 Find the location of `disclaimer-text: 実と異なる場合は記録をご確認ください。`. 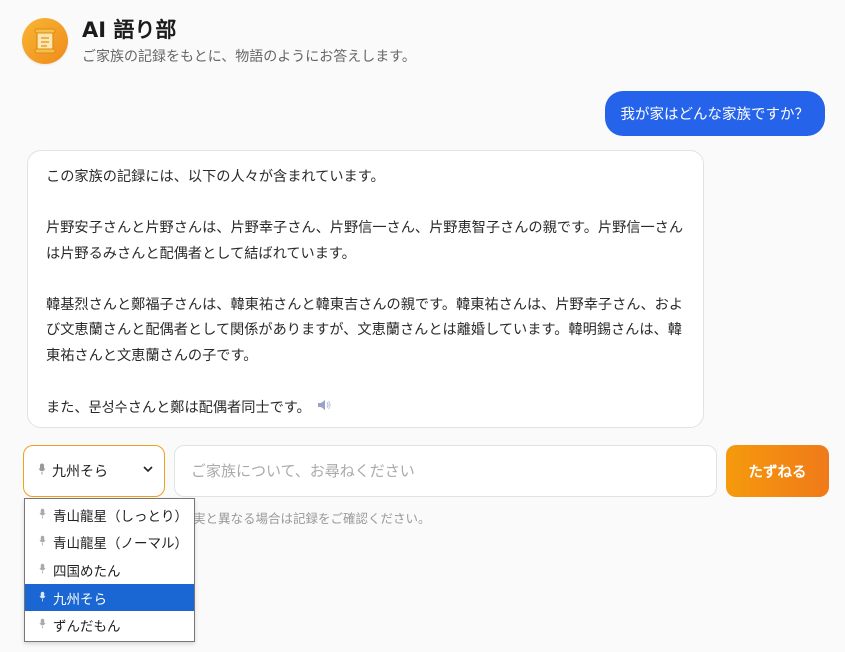

disclaimer-text: 実と異なる場合は記録をご確認ください。 is located at coordinates (312, 518).